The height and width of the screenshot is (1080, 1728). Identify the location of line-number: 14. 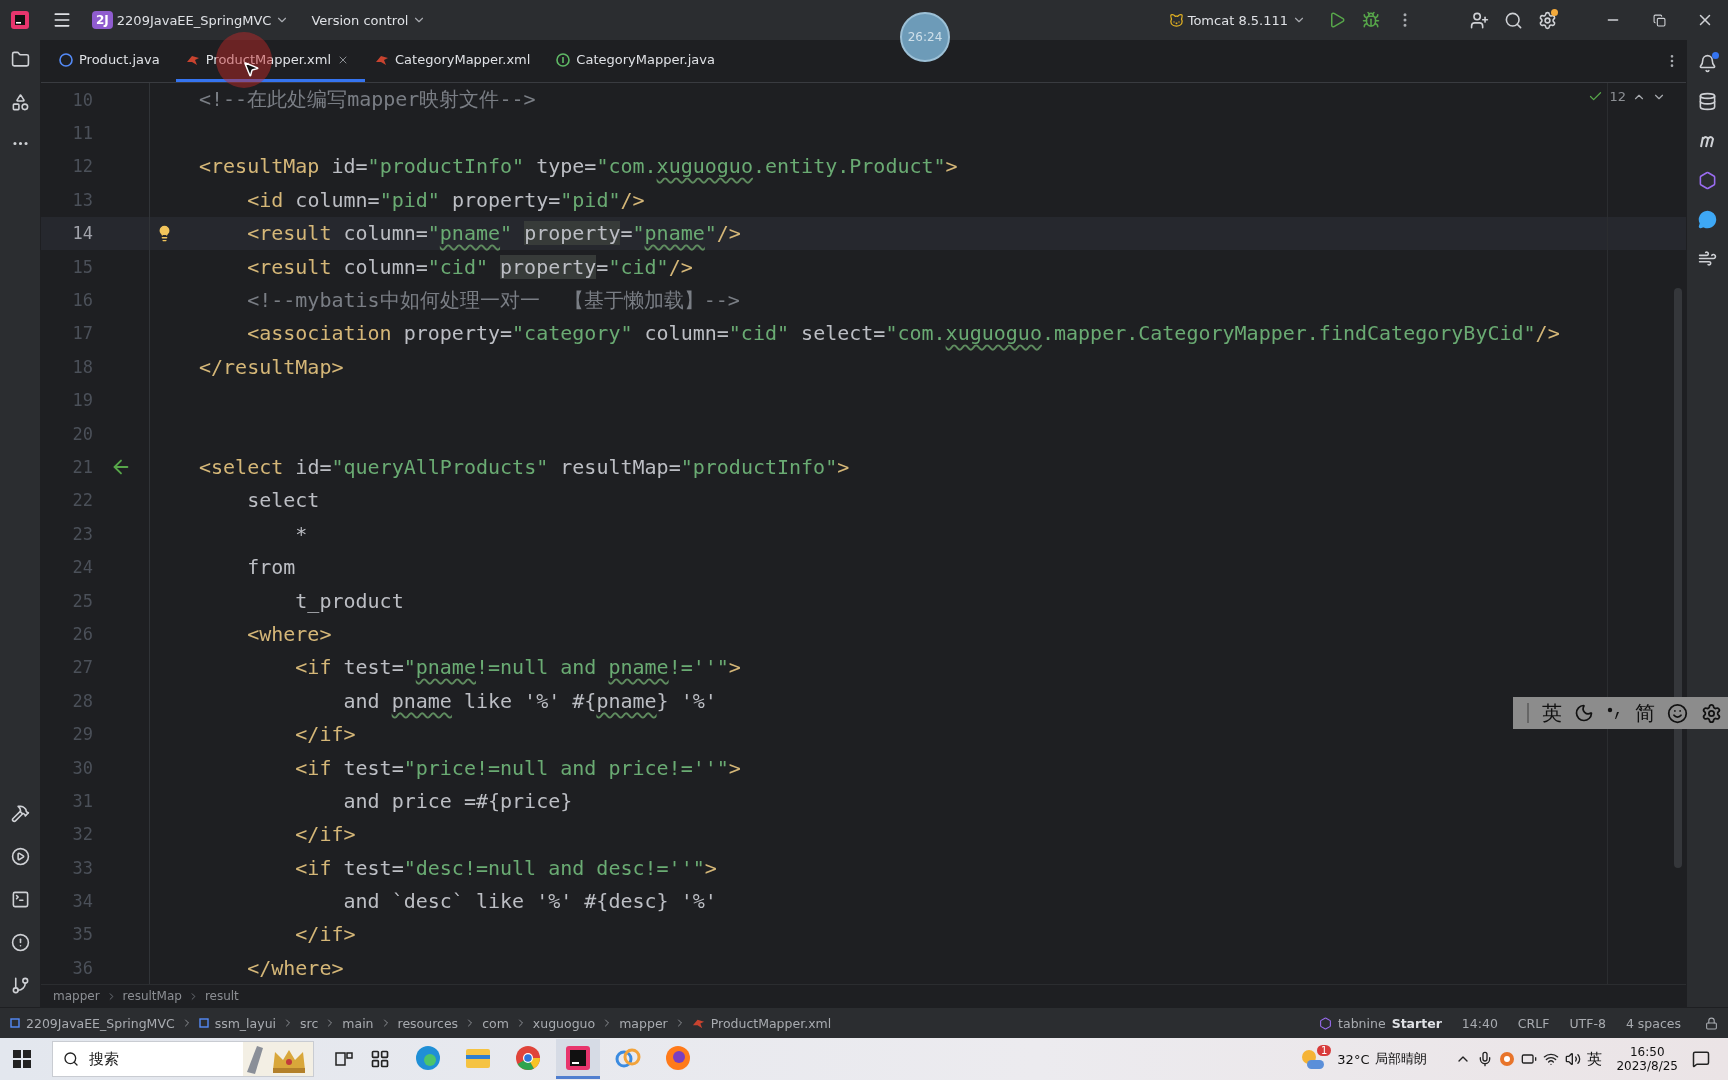
(82, 233).